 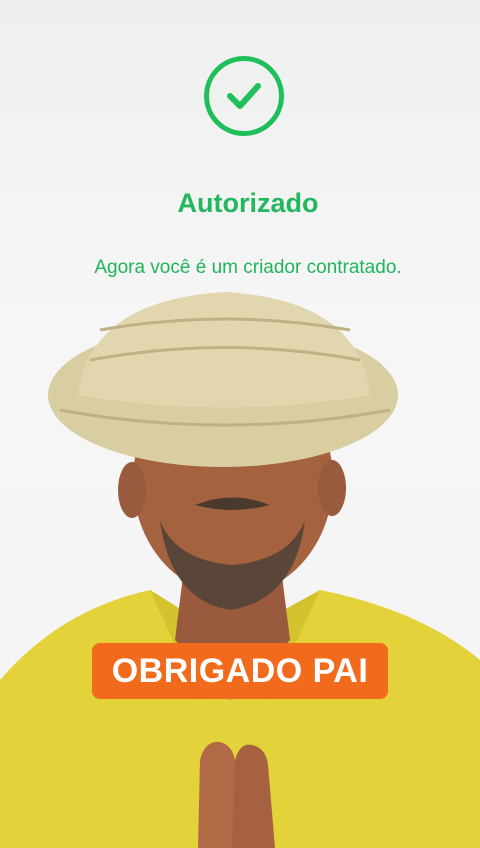 What do you see at coordinates (244, 96) in the screenshot?
I see `status-check-icon` at bounding box center [244, 96].